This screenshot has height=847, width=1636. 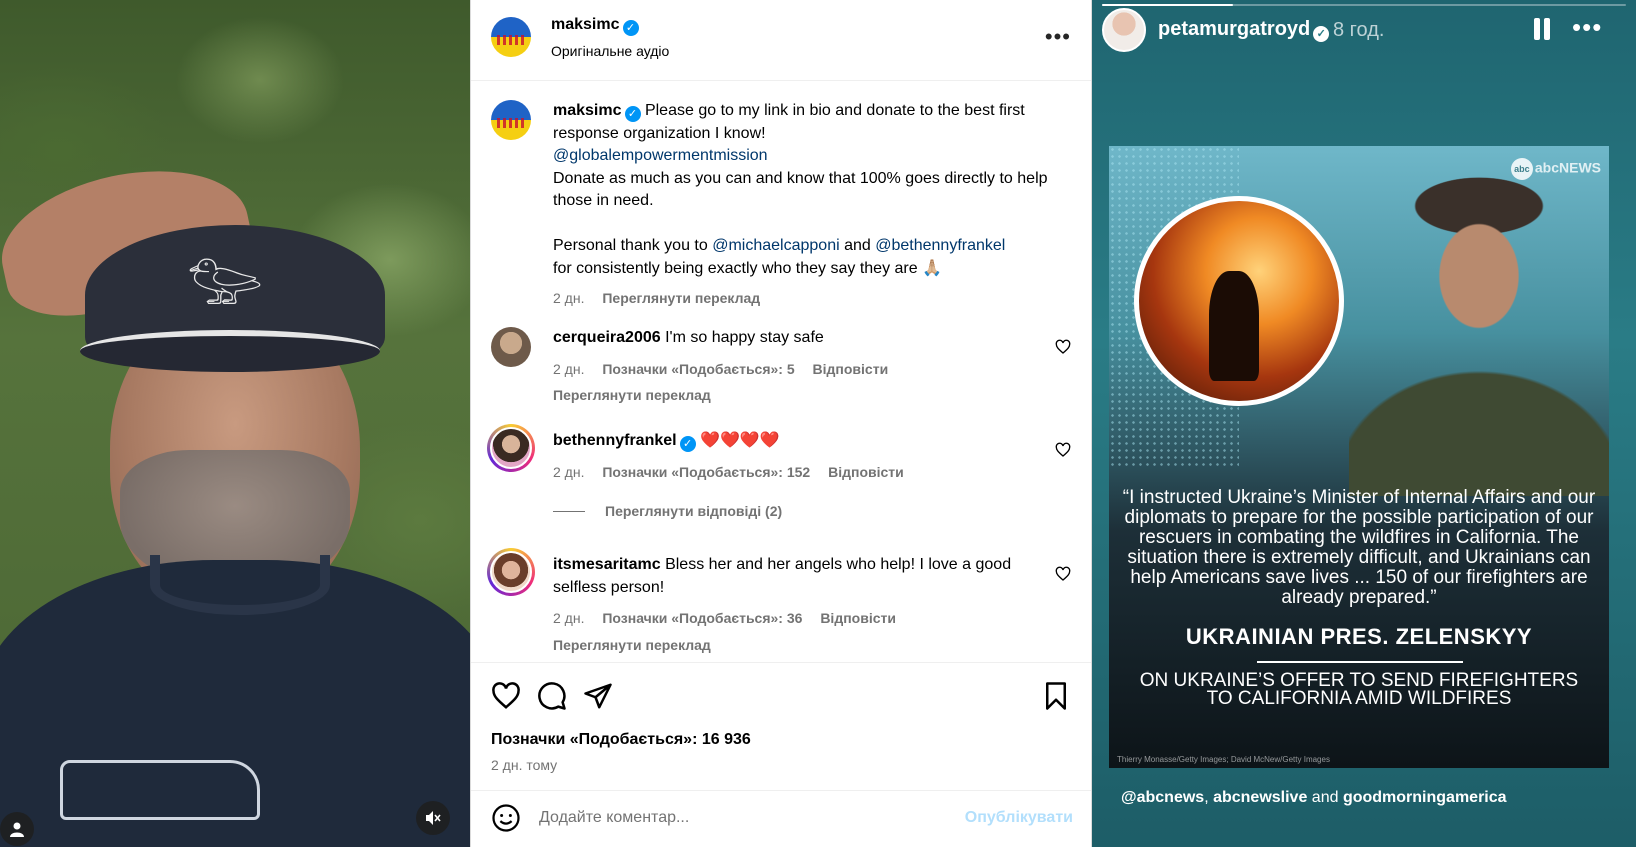 I want to click on firefighter-photo, so click(x=1239, y=301).